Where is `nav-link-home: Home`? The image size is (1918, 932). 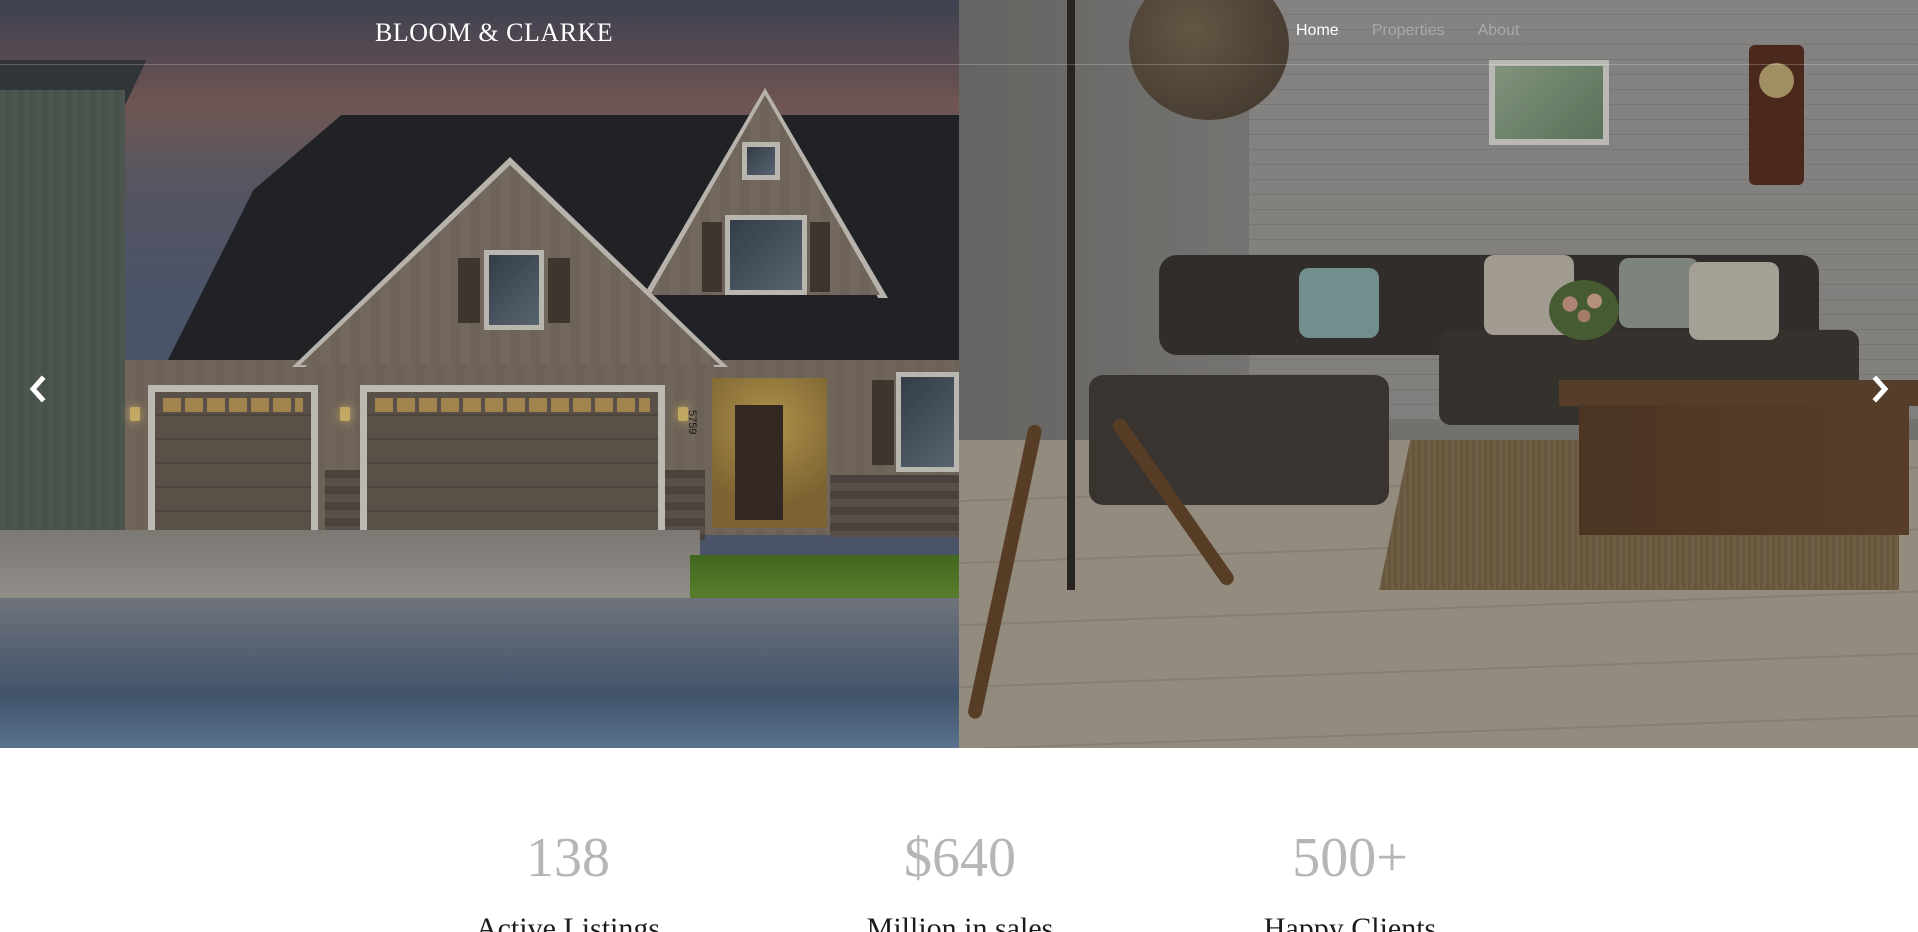 nav-link-home: Home is located at coordinates (1317, 30).